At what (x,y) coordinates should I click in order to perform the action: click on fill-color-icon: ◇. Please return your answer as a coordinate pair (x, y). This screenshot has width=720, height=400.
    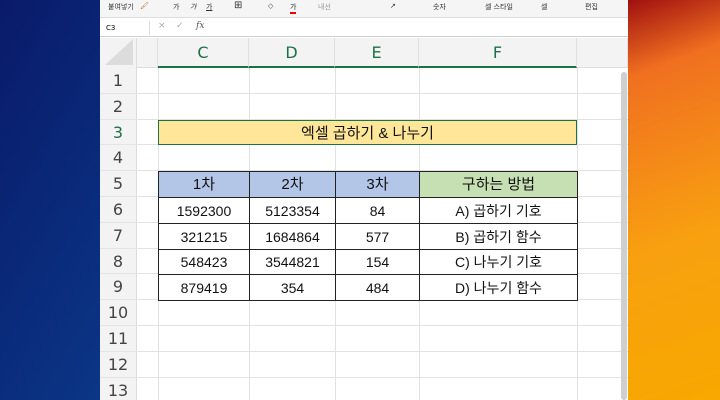
    Looking at the image, I should click on (270, 6).